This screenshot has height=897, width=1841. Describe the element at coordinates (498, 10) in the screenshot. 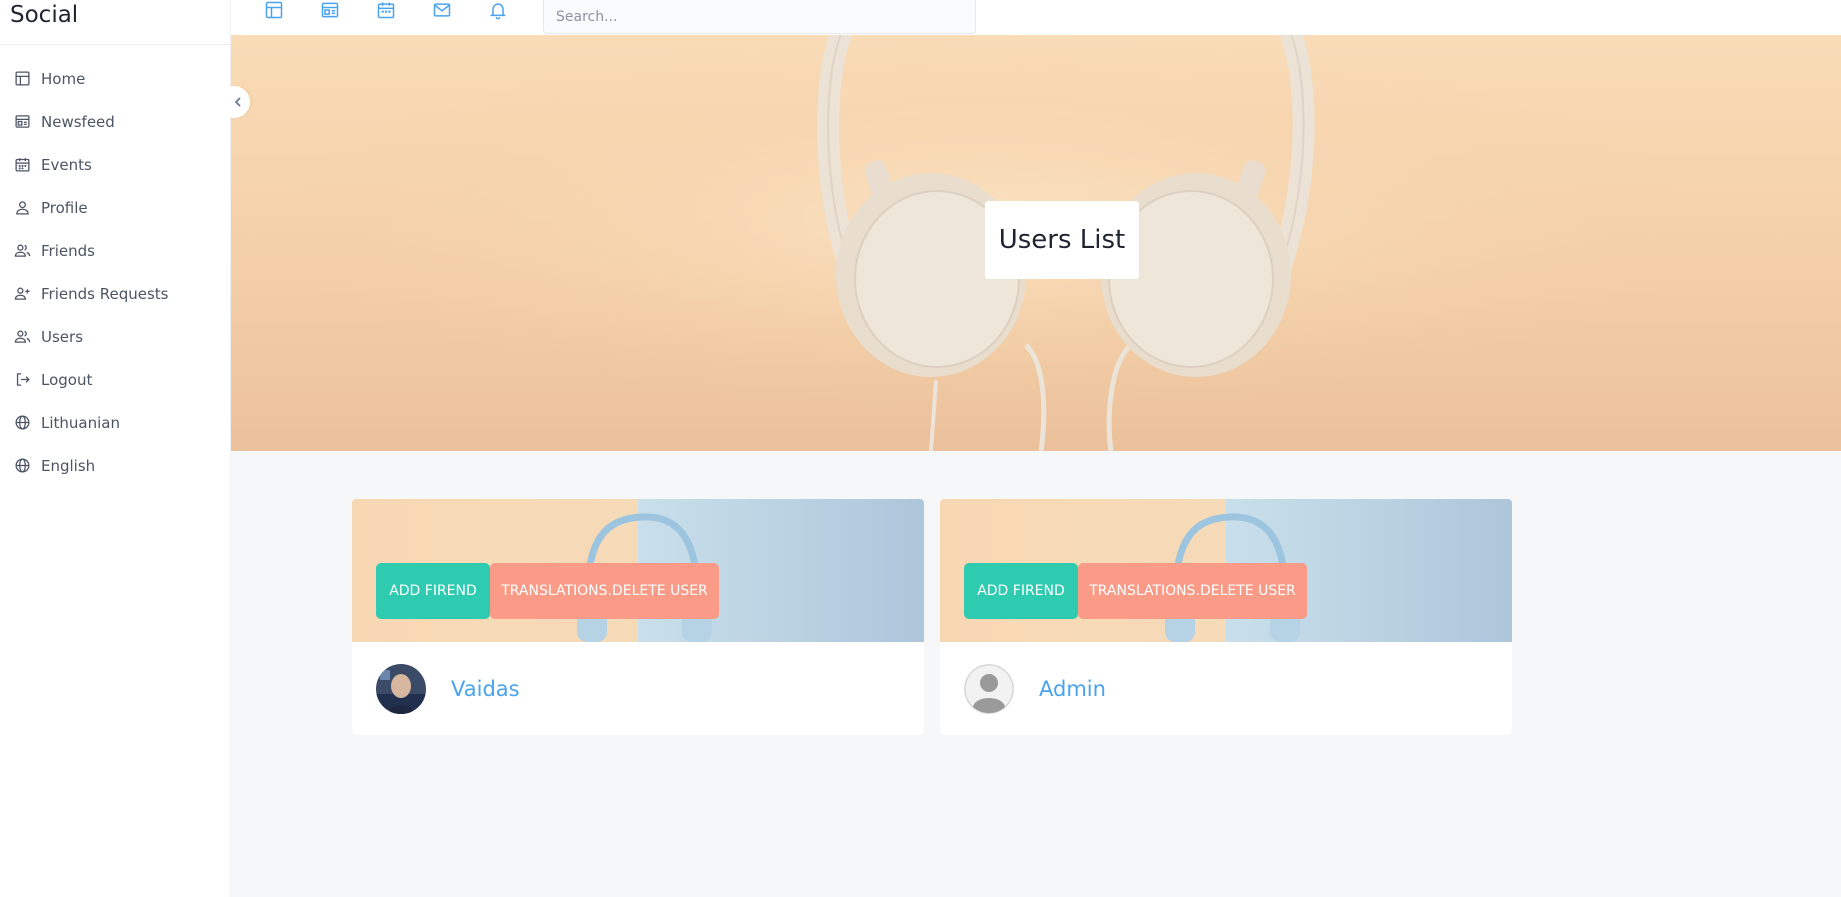

I see `bell-icon` at that location.